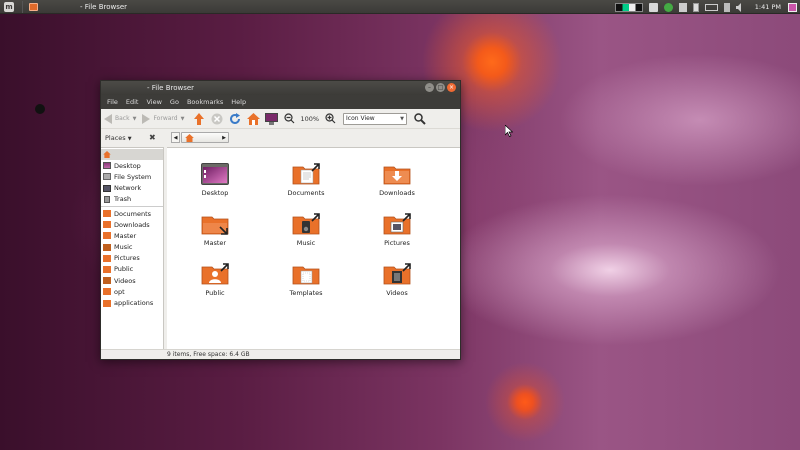 Image resolution: width=800 pixels, height=450 pixels. I want to click on path-home-crumb: ▶, so click(205, 137).